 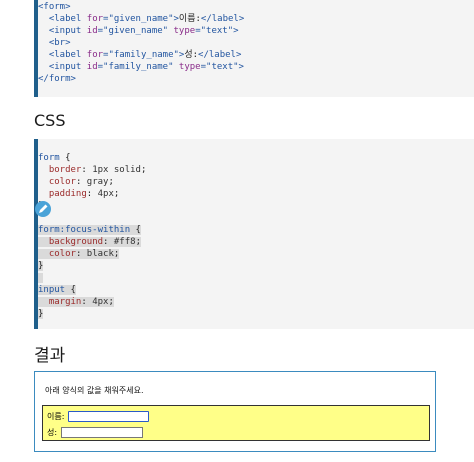 I want to click on css-code-line: color: gray;, so click(x=256, y=182).